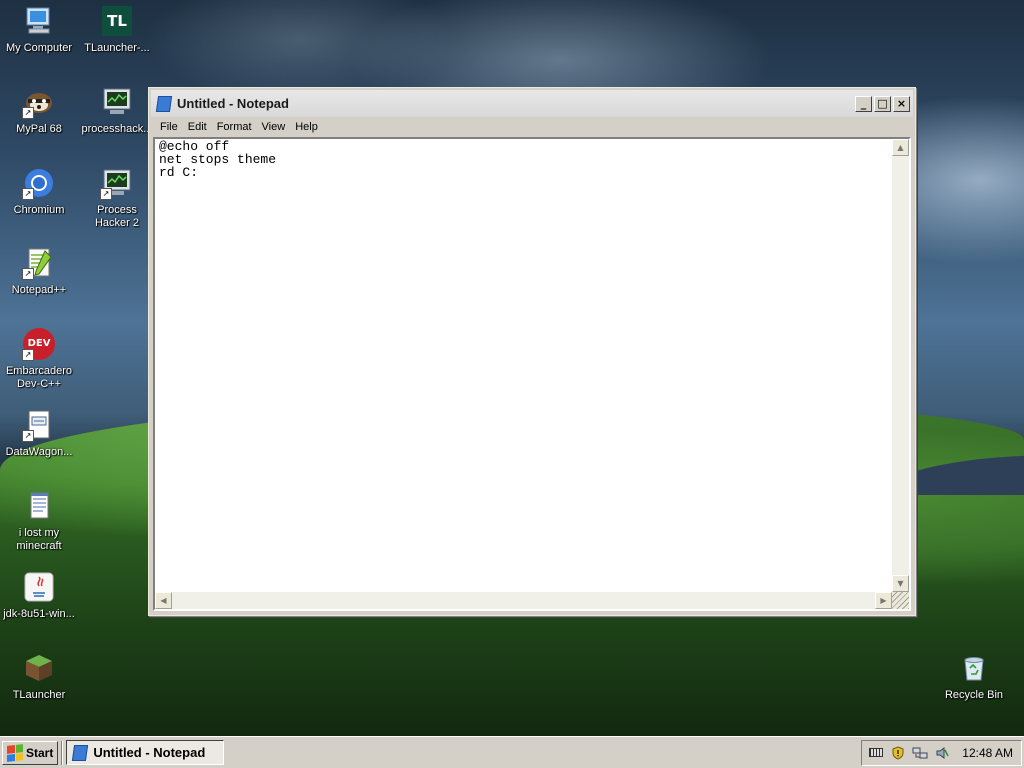  I want to click on devcpp-icon: DEV, so click(39, 344).